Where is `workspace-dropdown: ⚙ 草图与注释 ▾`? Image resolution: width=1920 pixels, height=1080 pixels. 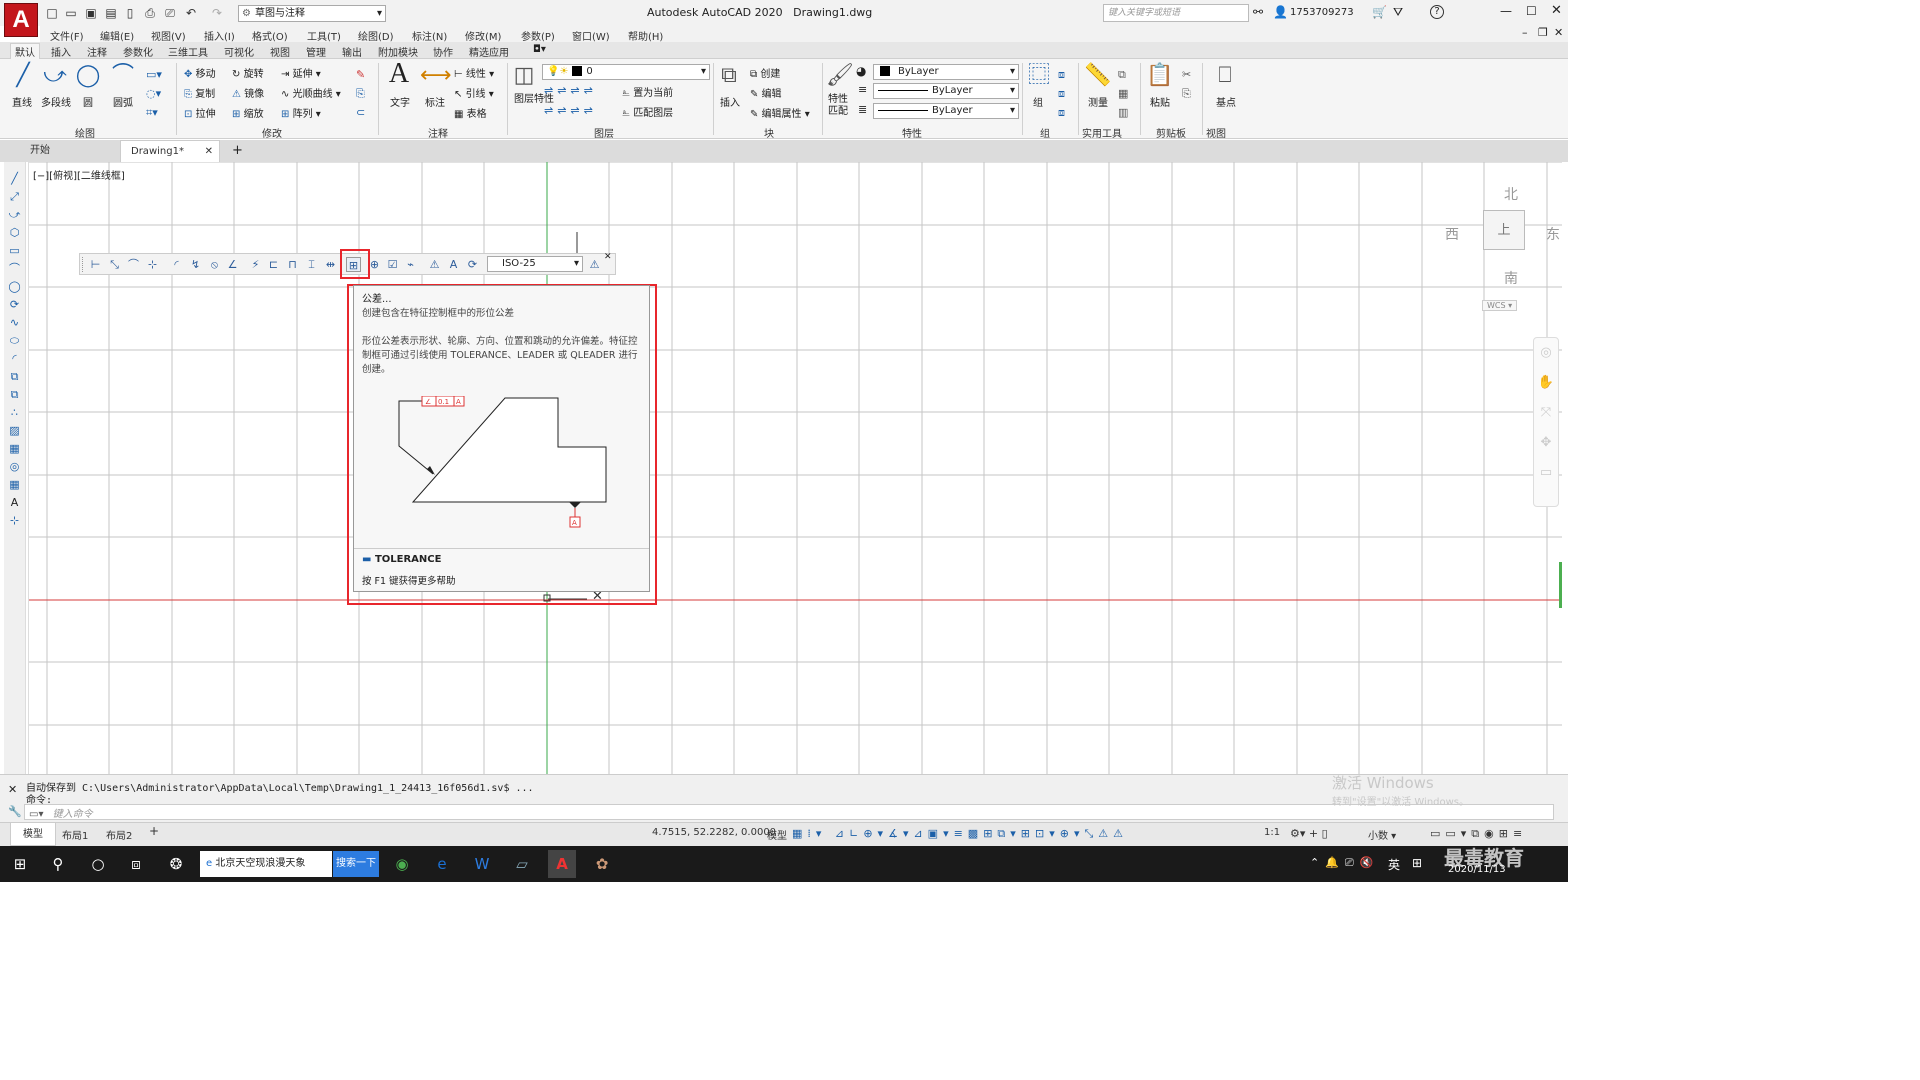 workspace-dropdown: ⚙ 草图与注释 ▾ is located at coordinates (312, 13).